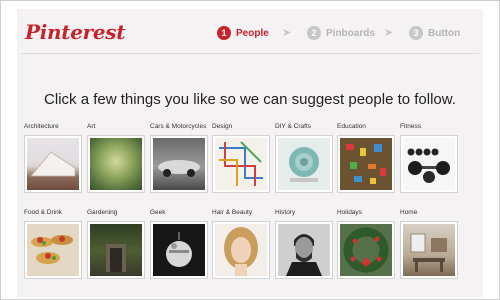 Image resolution: width=500 pixels, height=300 pixels. I want to click on step-label: Button, so click(444, 33).